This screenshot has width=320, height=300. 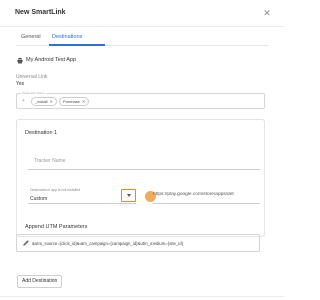 What do you see at coordinates (77, 45) in the screenshot?
I see `active-tab-indicator` at bounding box center [77, 45].